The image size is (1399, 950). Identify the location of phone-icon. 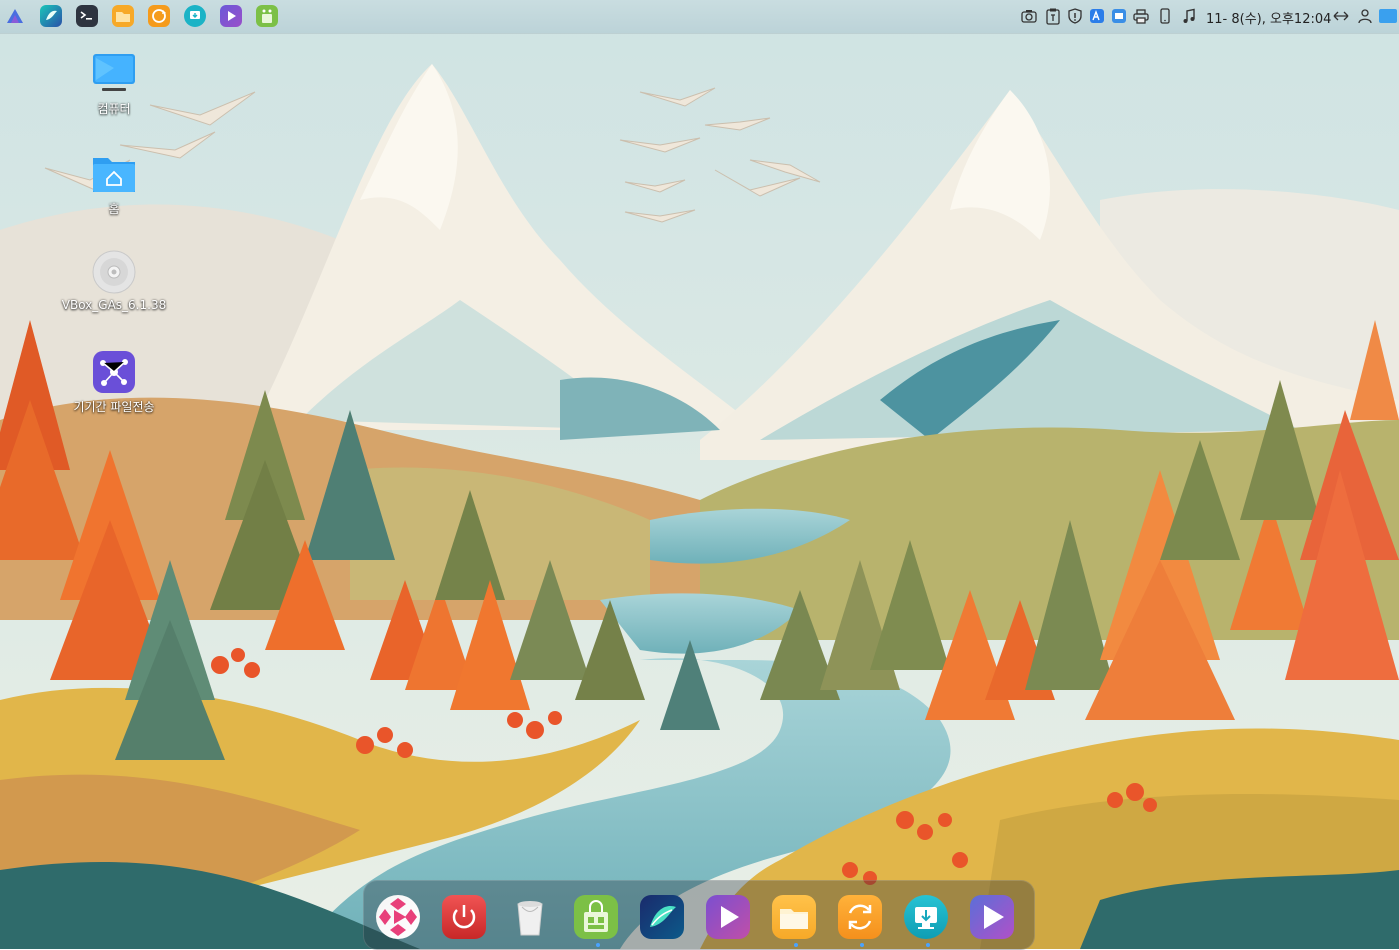
(1165, 16).